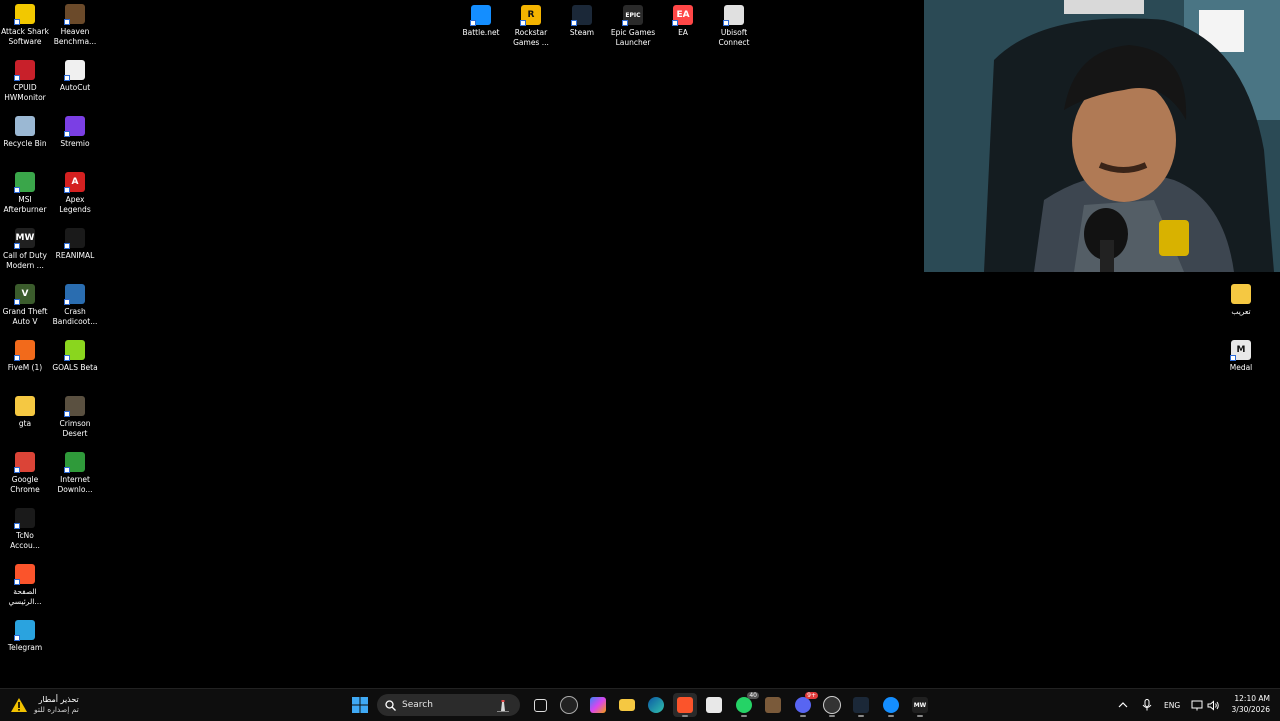 This screenshot has width=1280, height=721. I want to click on store-icon, so click(714, 705).